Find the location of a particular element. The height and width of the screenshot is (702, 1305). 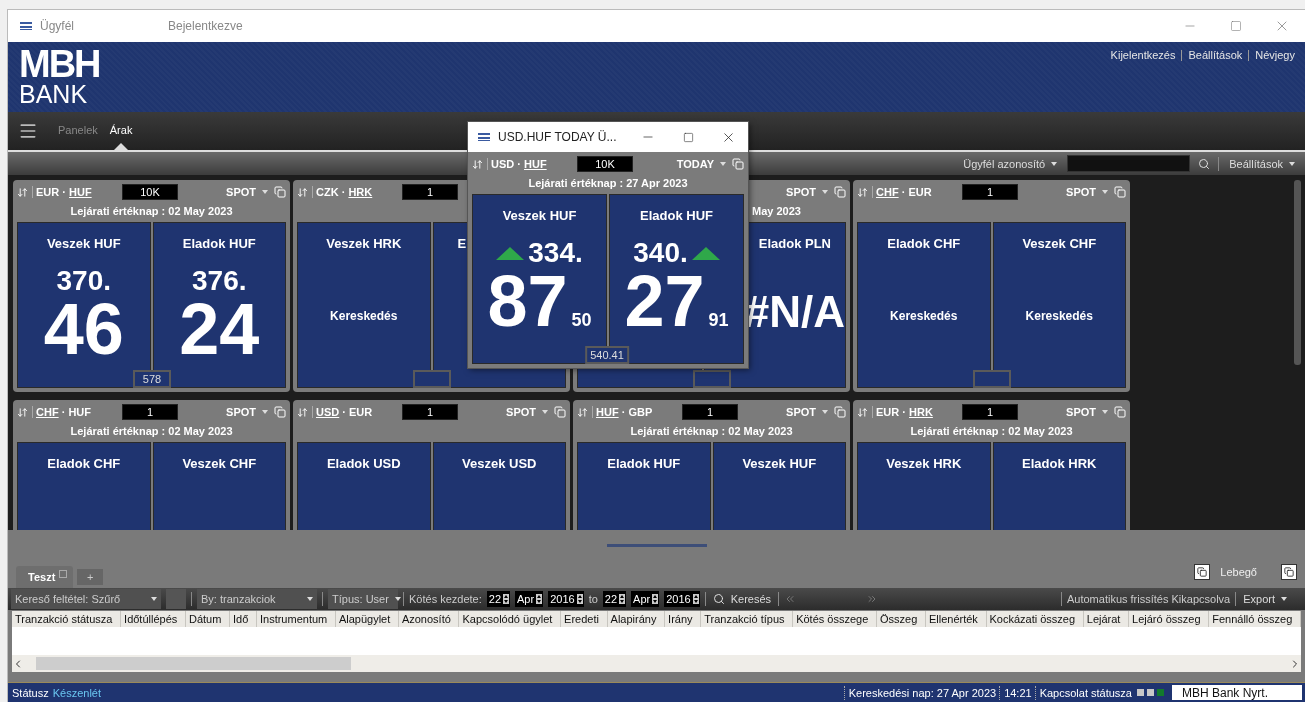

client-id-dropdown: Ügyfél azonosító is located at coordinates (1010, 163).